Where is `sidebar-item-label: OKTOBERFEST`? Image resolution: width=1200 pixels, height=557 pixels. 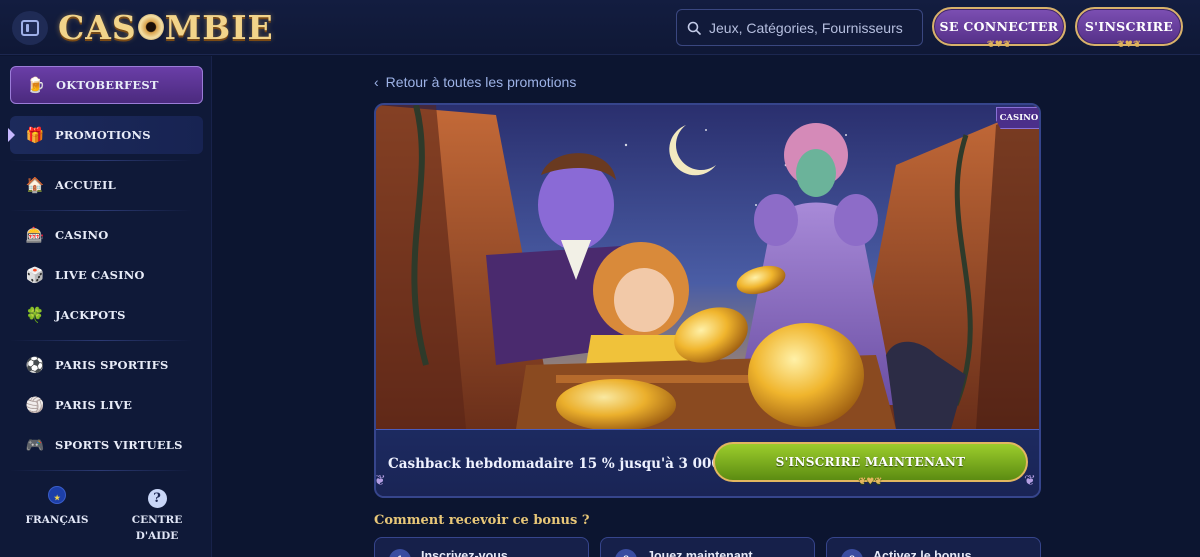 sidebar-item-label: OKTOBERFEST is located at coordinates (107, 85).